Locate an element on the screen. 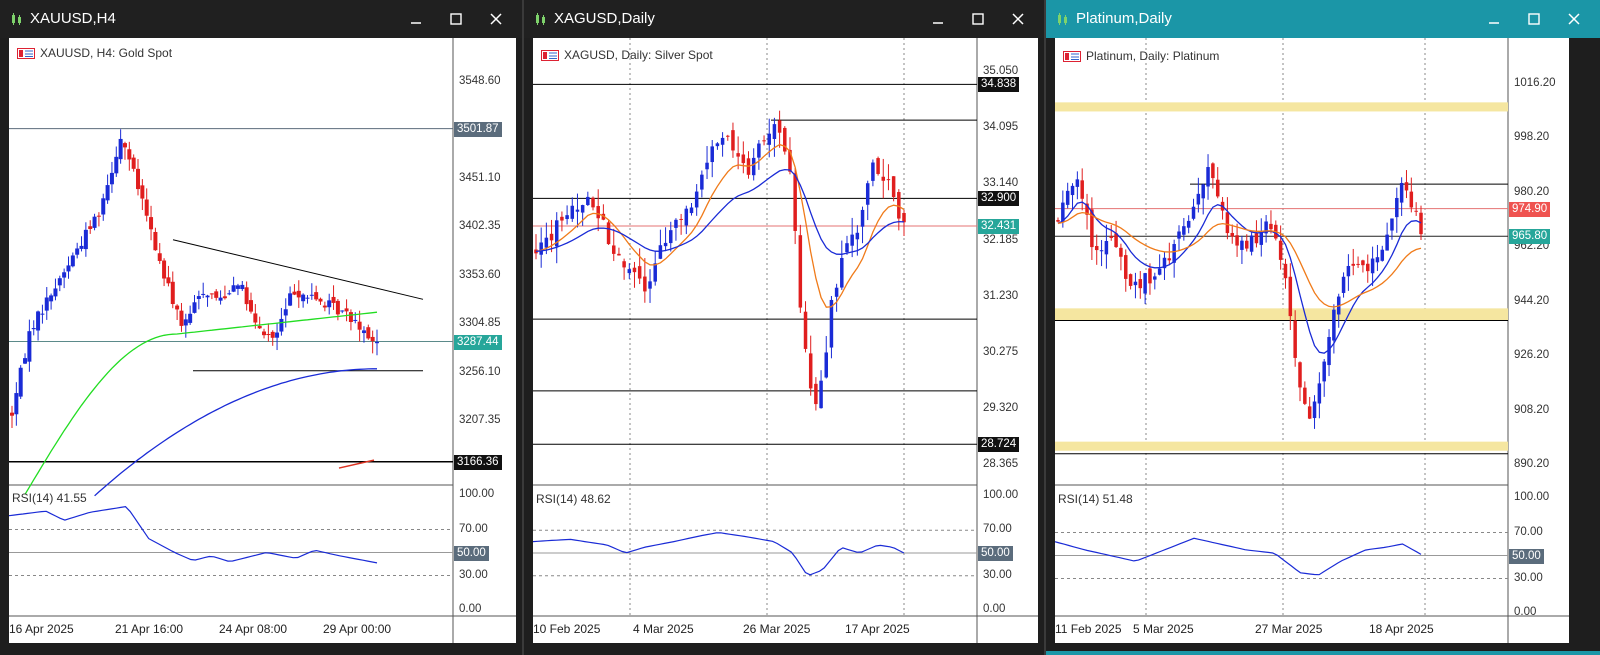  time-axis-label: 18 Apr 2025 is located at coordinates (1401, 629).